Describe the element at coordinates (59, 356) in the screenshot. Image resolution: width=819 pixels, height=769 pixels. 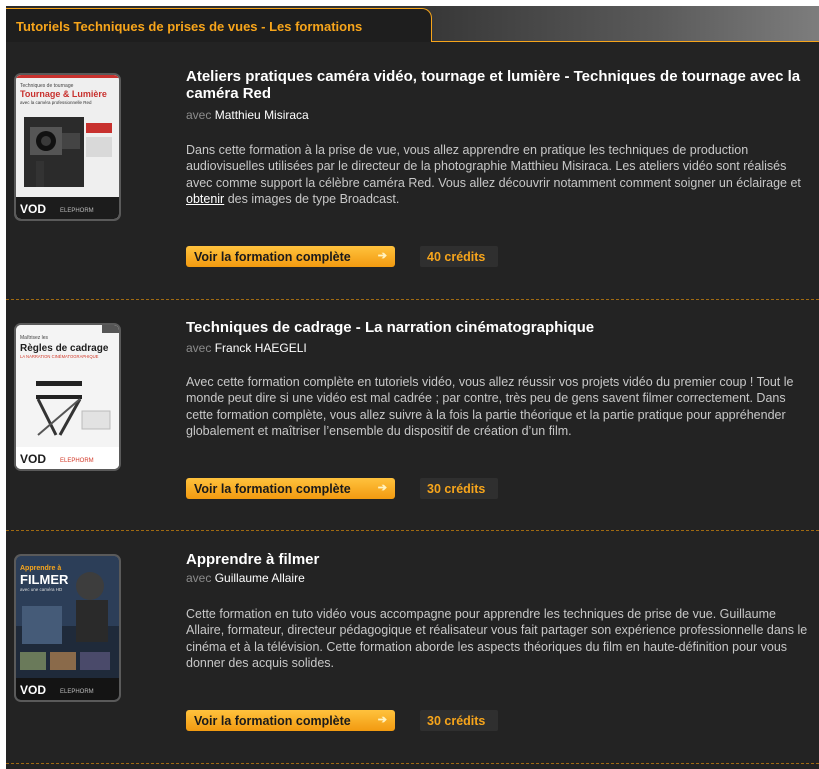
I see `svg-text: LA NARRATION CINÉMATOGRAPHIQUE` at that location.